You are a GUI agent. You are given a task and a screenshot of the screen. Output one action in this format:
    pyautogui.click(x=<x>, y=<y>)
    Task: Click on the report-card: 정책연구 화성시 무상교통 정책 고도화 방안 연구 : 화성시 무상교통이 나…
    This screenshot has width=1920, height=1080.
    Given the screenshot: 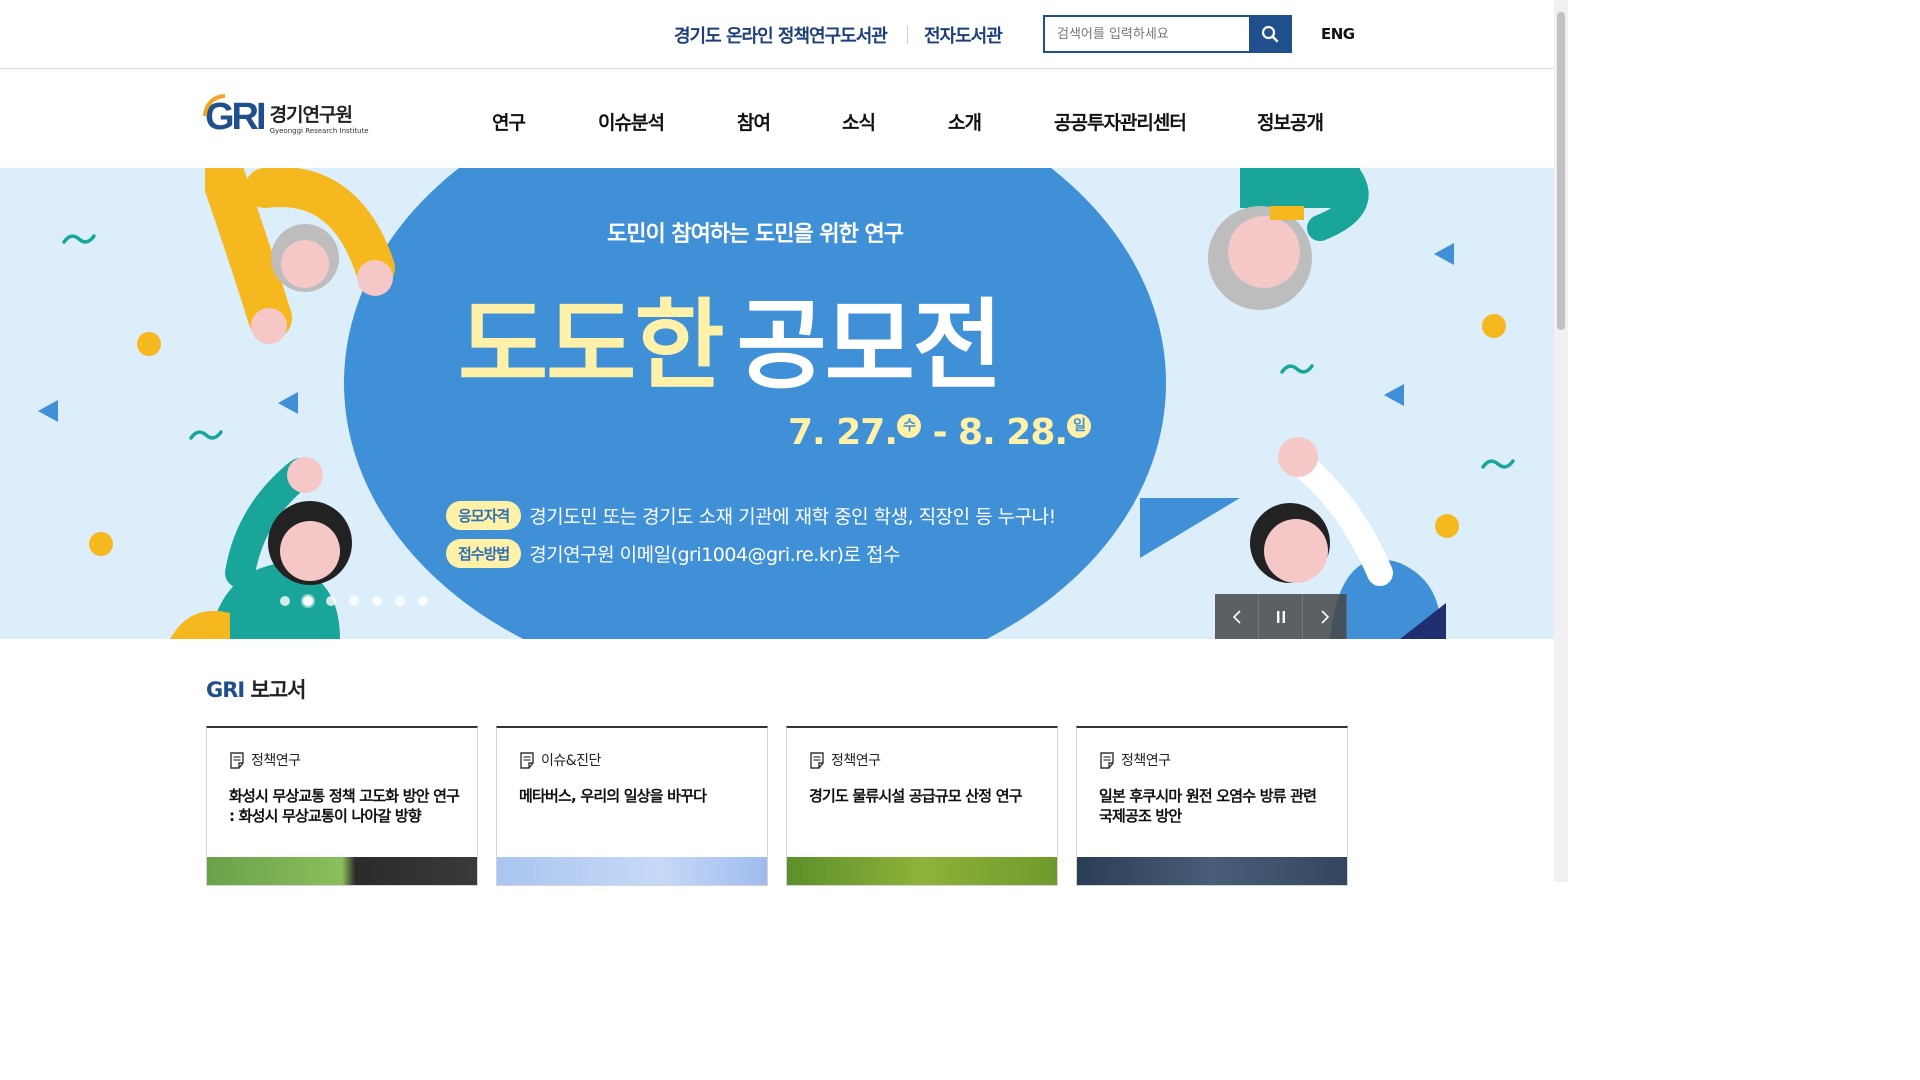 What is the action you would take?
    pyautogui.click(x=342, y=806)
    